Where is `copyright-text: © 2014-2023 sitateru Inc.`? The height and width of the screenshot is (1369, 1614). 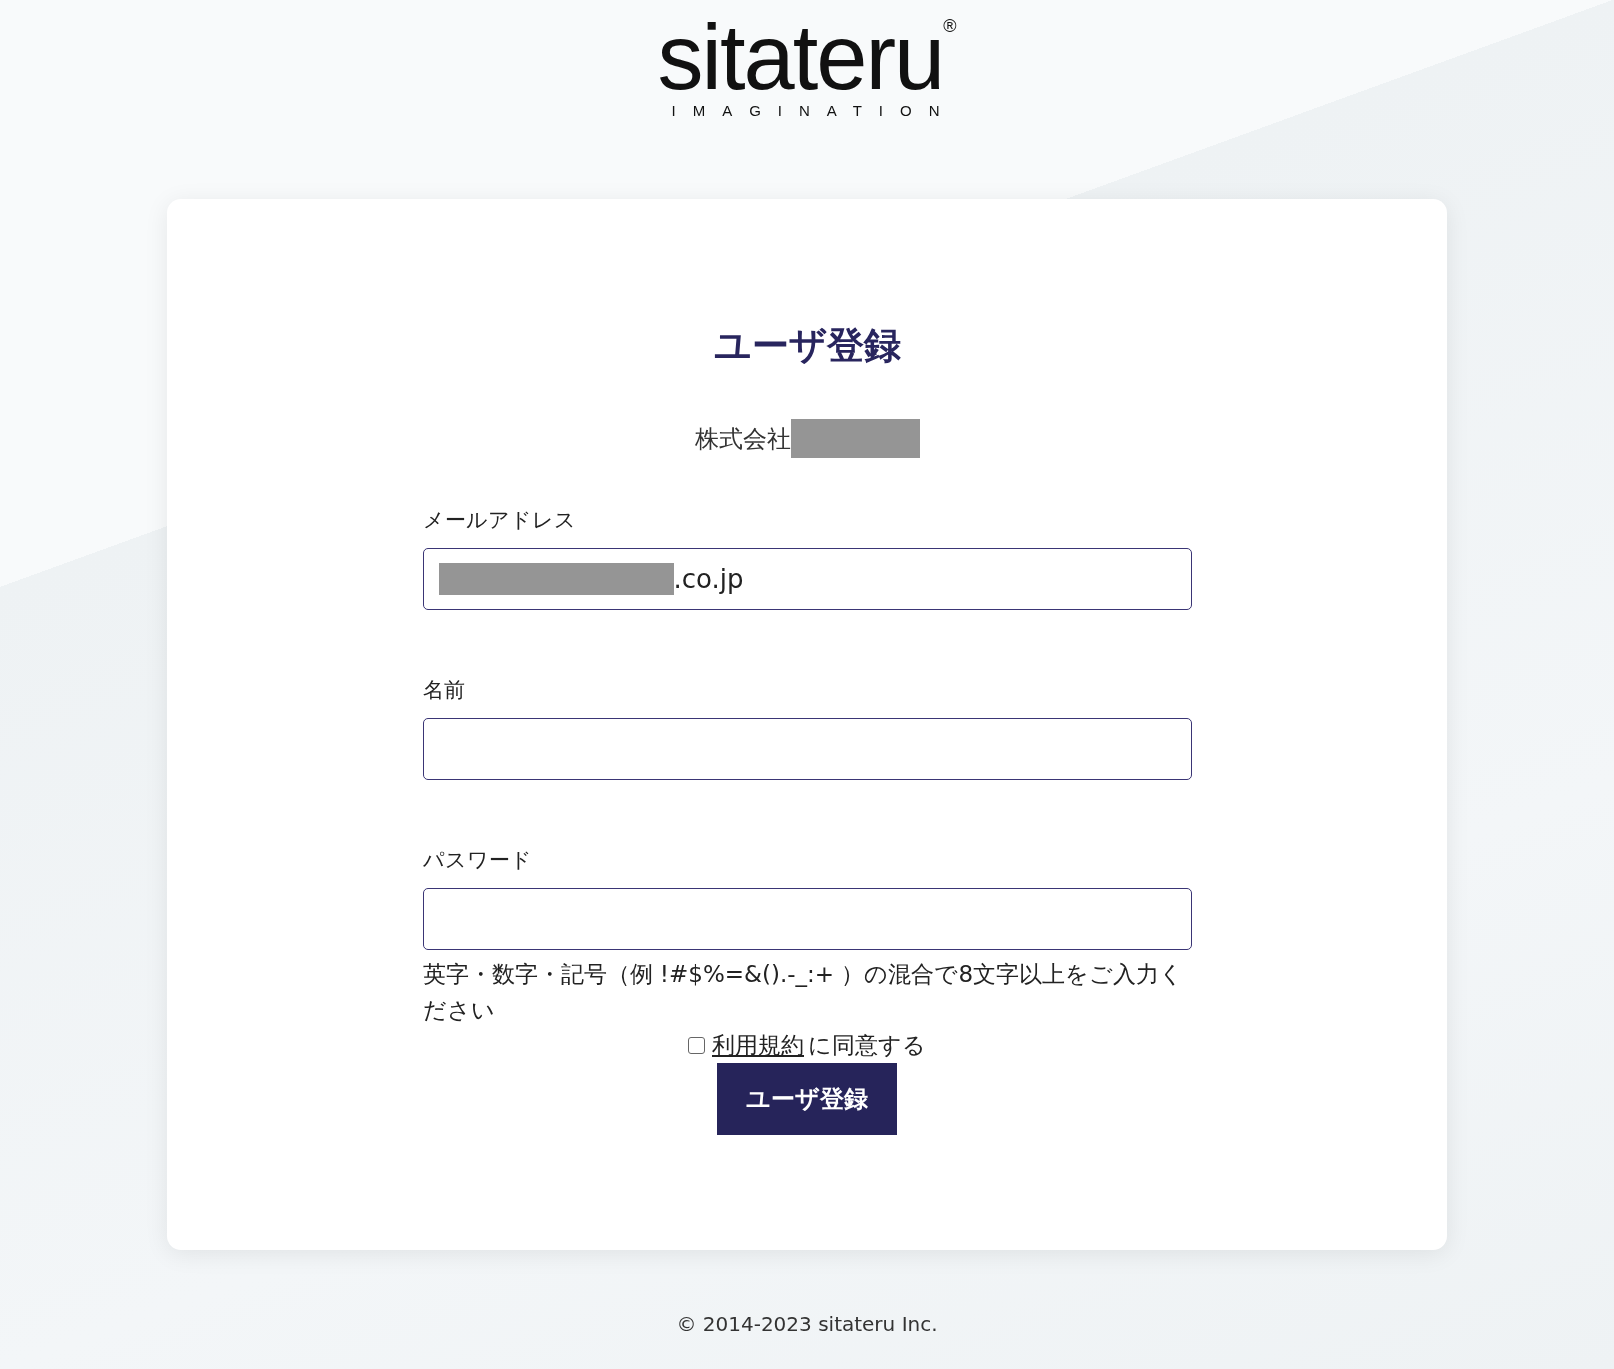 copyright-text: © 2014-2023 sitateru Inc. is located at coordinates (807, 1324).